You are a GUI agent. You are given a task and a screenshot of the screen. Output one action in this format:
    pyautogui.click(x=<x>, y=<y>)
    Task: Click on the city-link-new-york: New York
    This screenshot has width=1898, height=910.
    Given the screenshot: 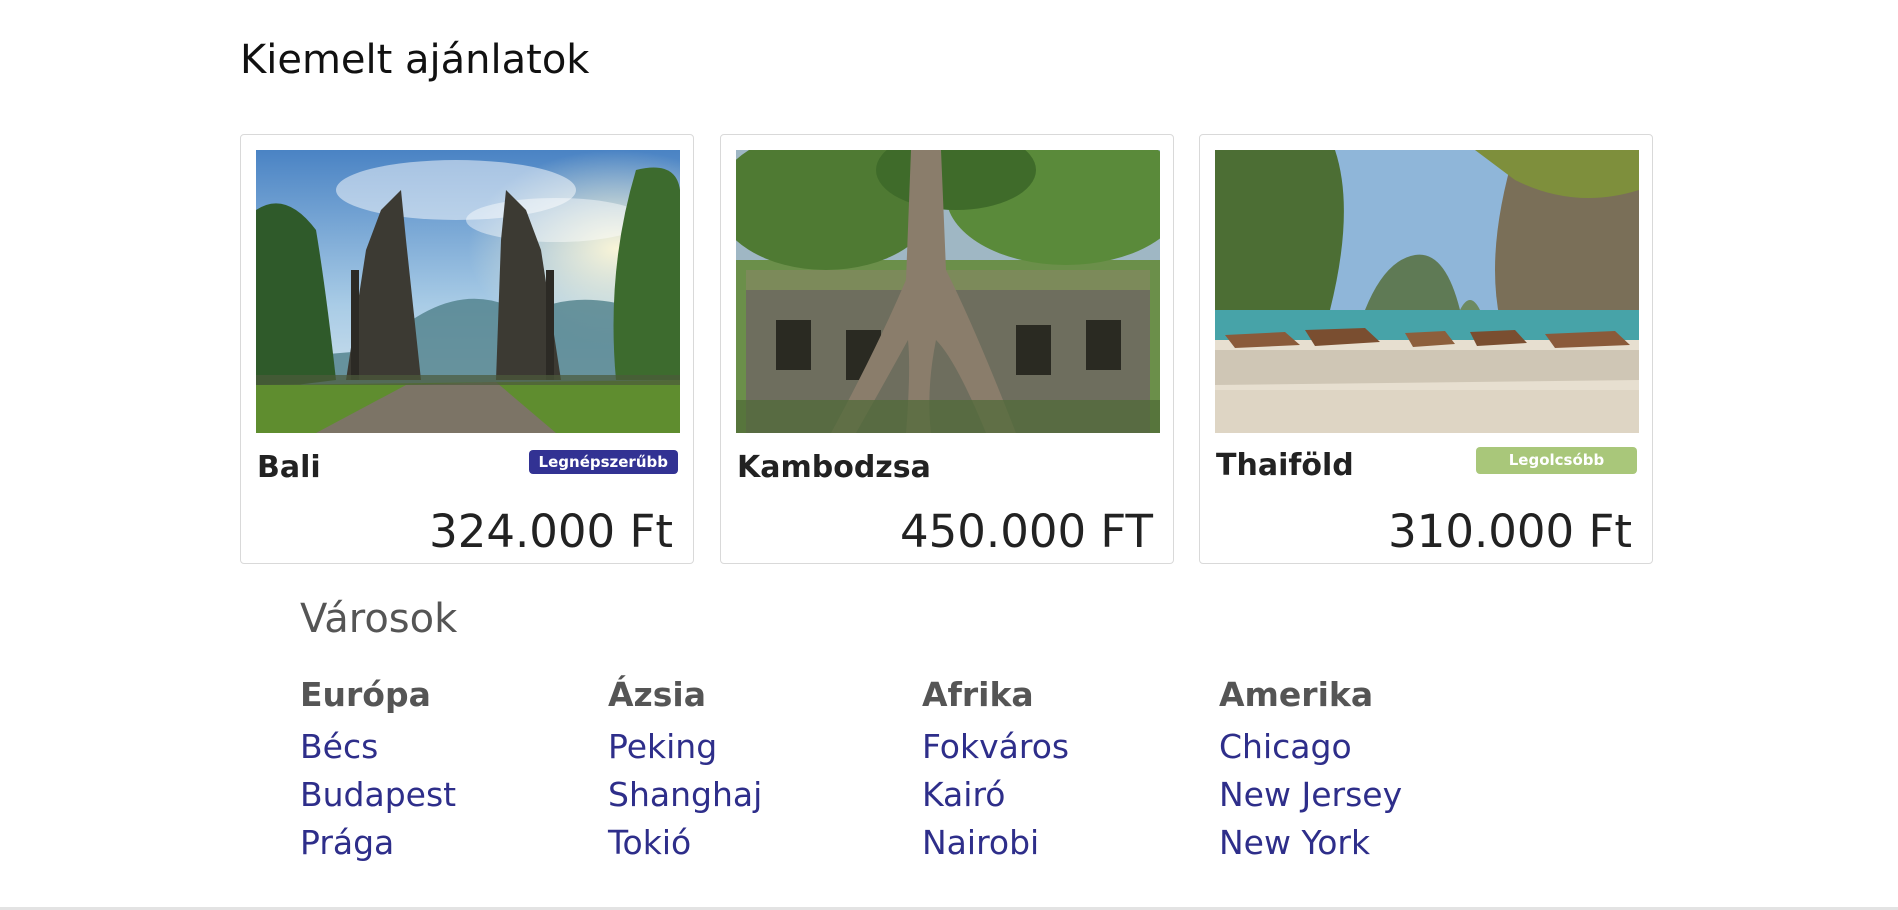 What is the action you would take?
    pyautogui.click(x=1310, y=843)
    